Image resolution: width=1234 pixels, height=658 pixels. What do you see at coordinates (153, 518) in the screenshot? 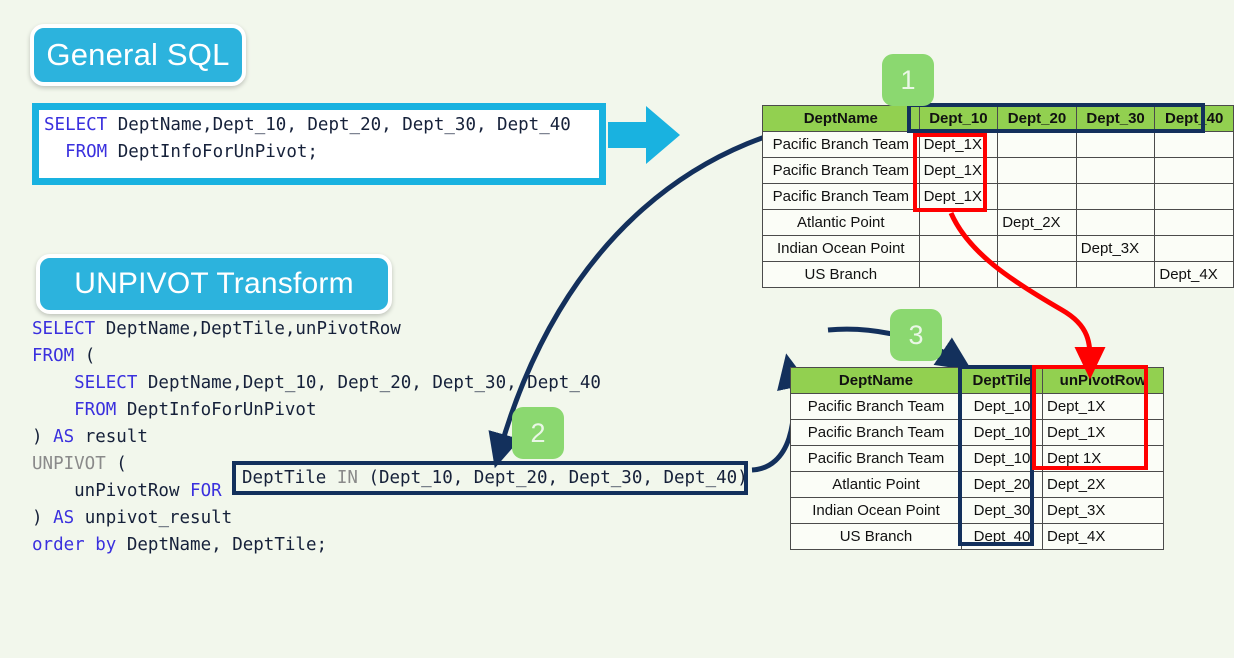
I see `sql-identifier: unpivot_result` at bounding box center [153, 518].